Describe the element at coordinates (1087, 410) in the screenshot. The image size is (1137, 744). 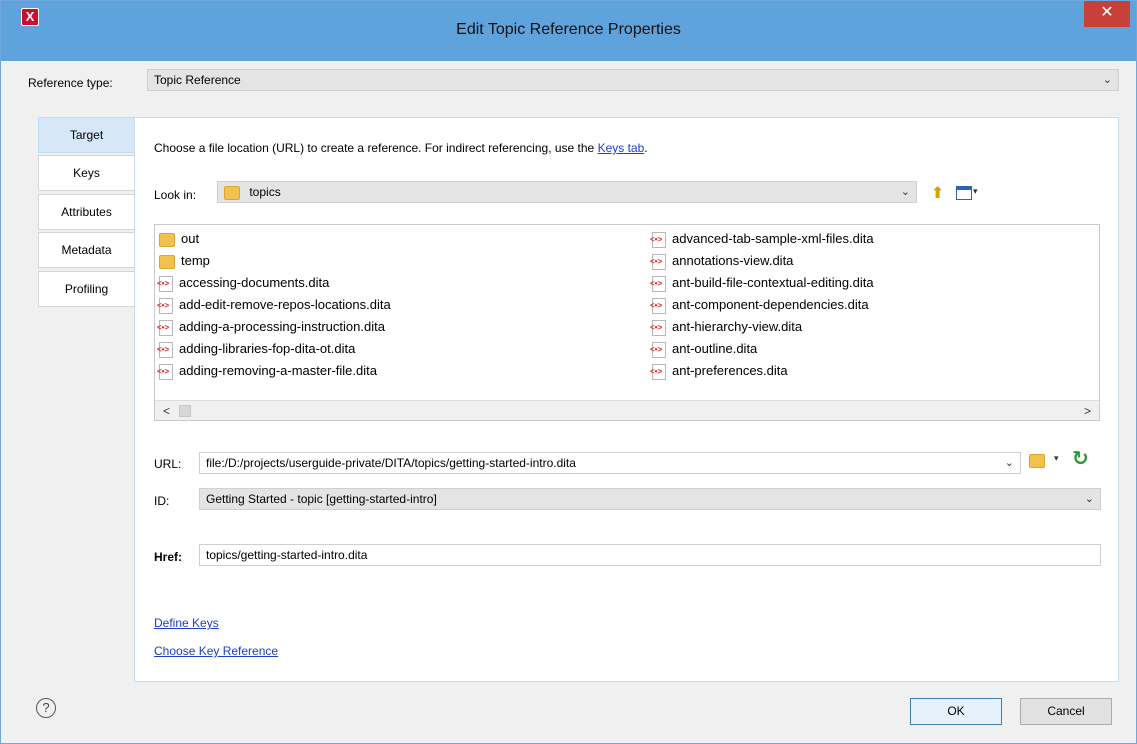
I see `scroll-right-icon: >` at that location.